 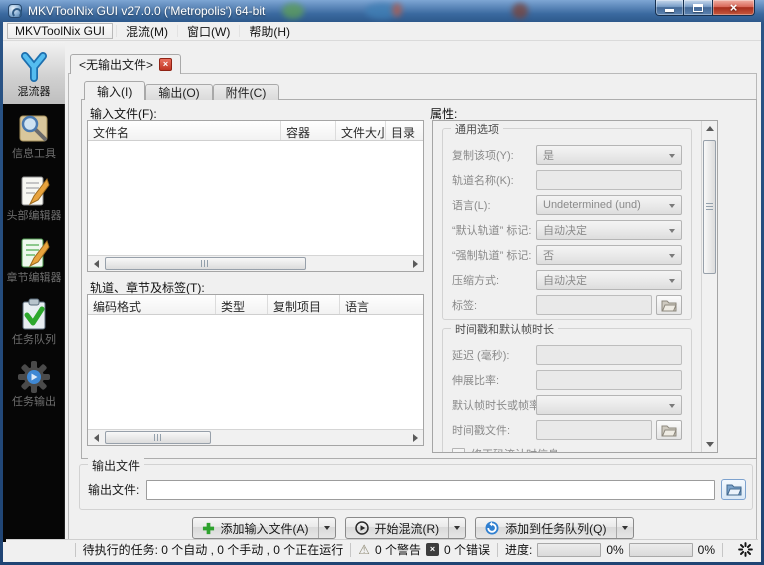 I want to click on jobs-text: 待执行的任务: 0 个自动 , 0 个手动 , 0 个正在运行, so click(x=213, y=550).